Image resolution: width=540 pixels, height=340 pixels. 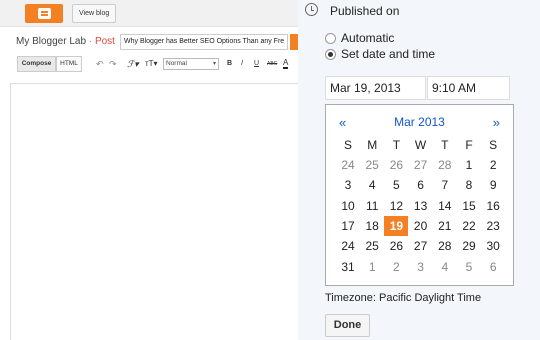 I want to click on date-input: Mar 19, 2013, so click(x=375, y=88).